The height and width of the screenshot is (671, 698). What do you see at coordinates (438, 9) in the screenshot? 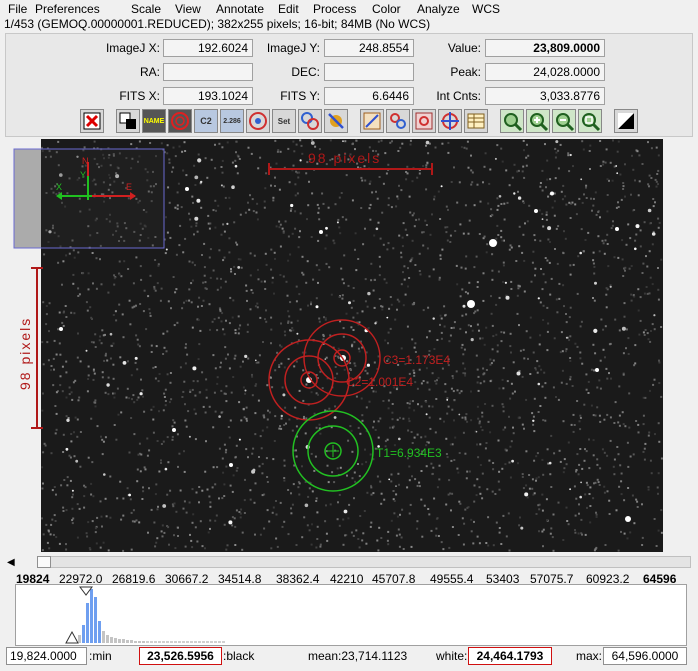
I see `menu-analyze: Analyze` at bounding box center [438, 9].